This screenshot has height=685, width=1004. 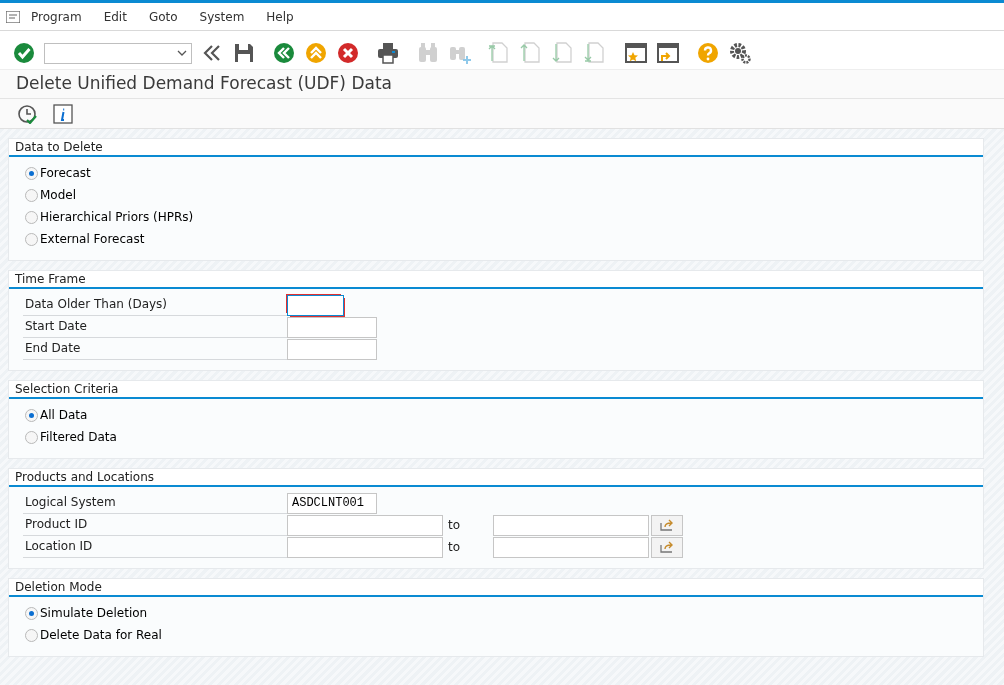 I want to click on check-icon, so click(x=24, y=53).